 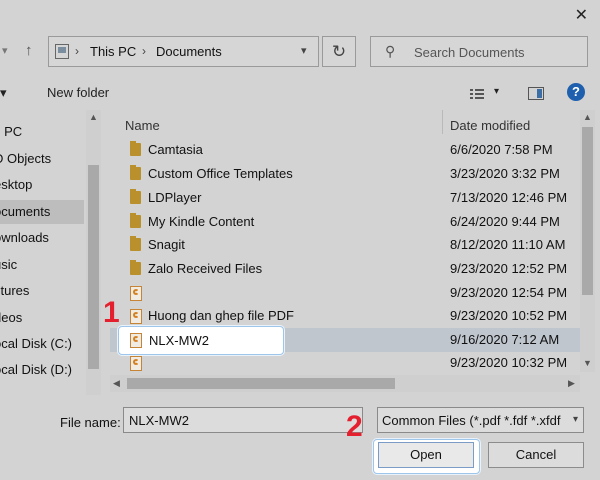 I want to click on file-date: 6/24/2020 9:44 PM, so click(x=505, y=221).